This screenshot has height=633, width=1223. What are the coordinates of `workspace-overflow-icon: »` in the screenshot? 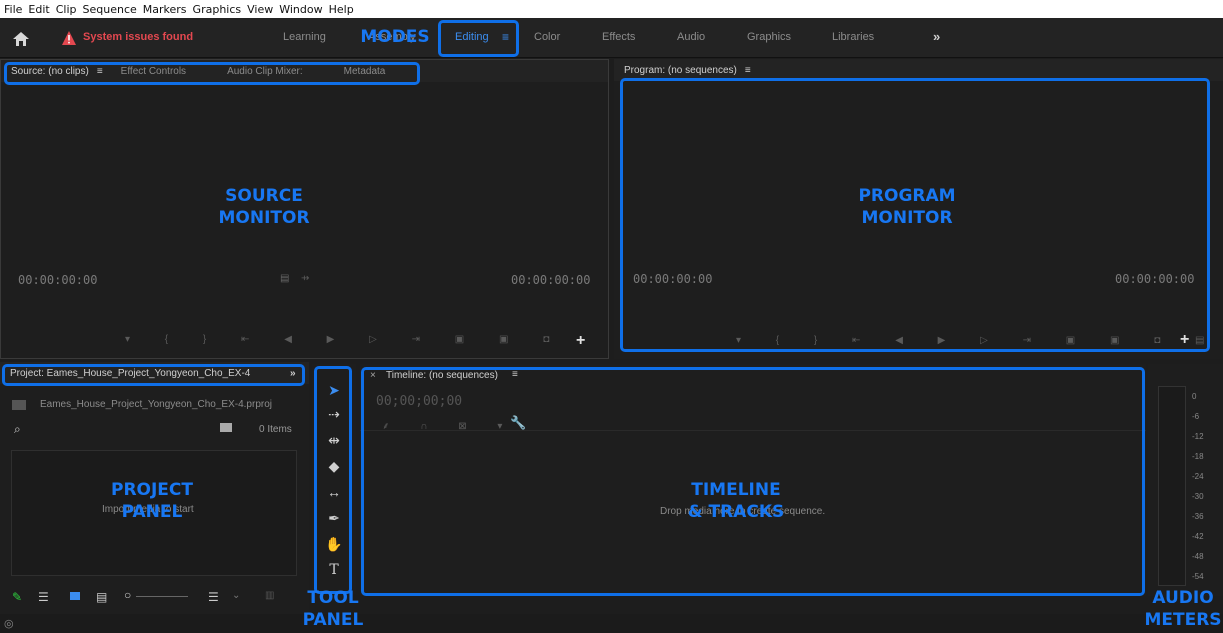 It's located at (936, 36).